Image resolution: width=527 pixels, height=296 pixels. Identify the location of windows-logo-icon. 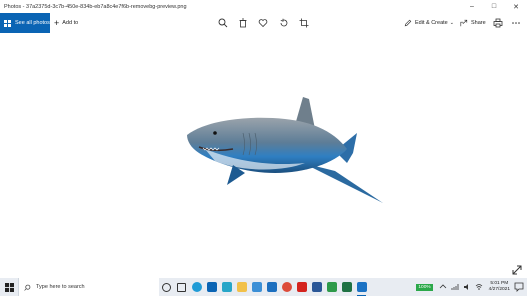
(9, 287).